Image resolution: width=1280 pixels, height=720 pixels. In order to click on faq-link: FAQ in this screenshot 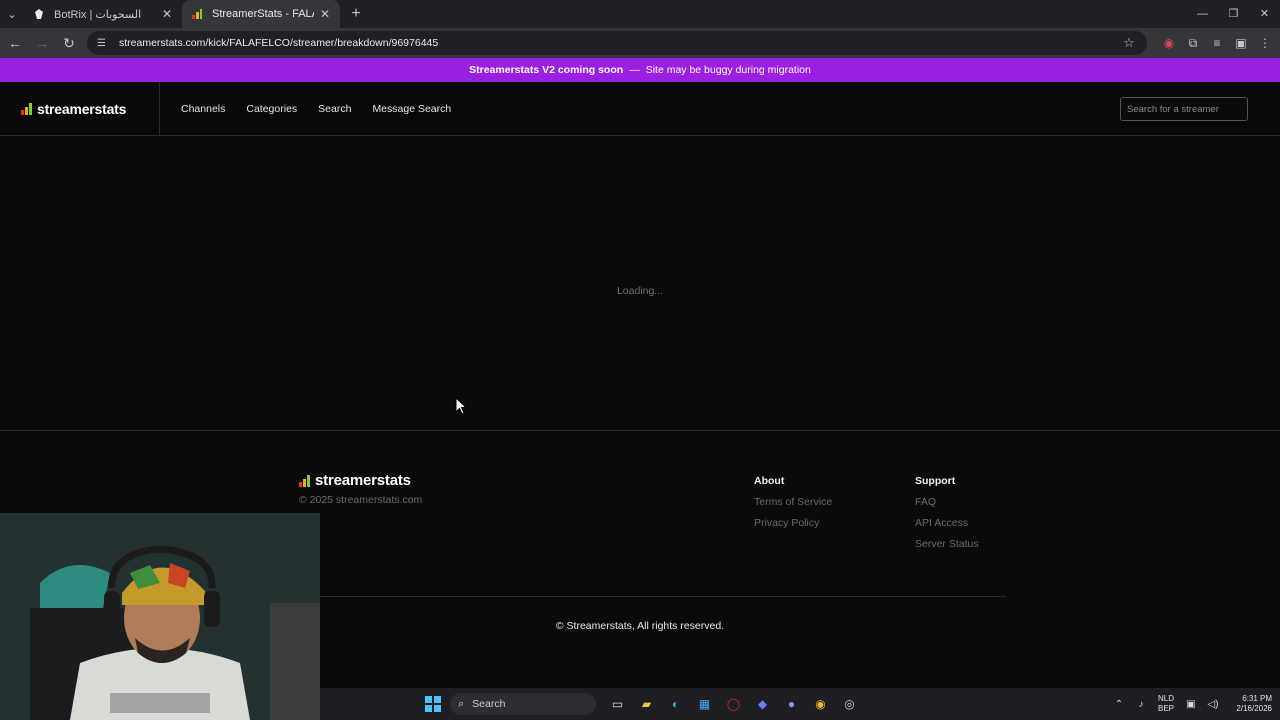, I will do `click(947, 505)`.